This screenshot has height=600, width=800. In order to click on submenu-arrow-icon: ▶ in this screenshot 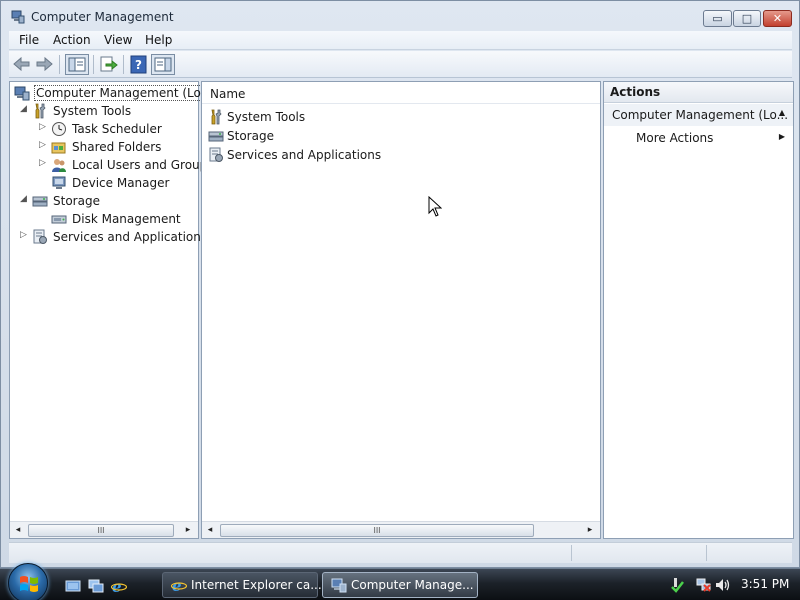, I will do `click(781, 136)`.